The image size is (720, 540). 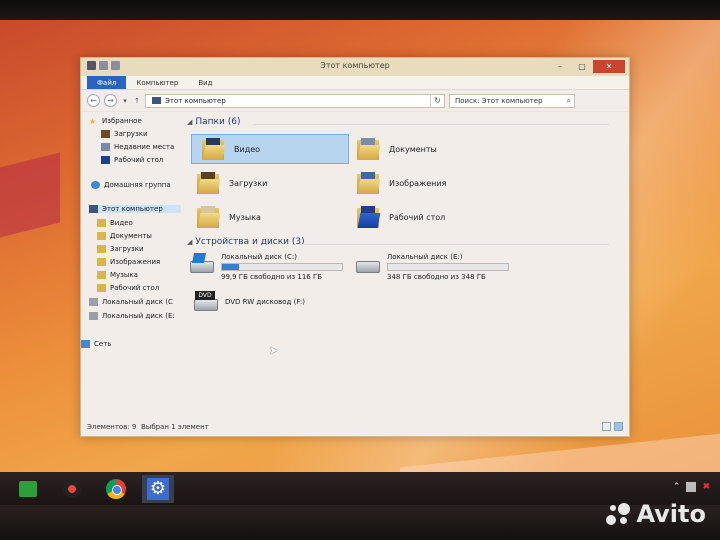 I want to click on gear-icon: ⚙, so click(x=158, y=489).